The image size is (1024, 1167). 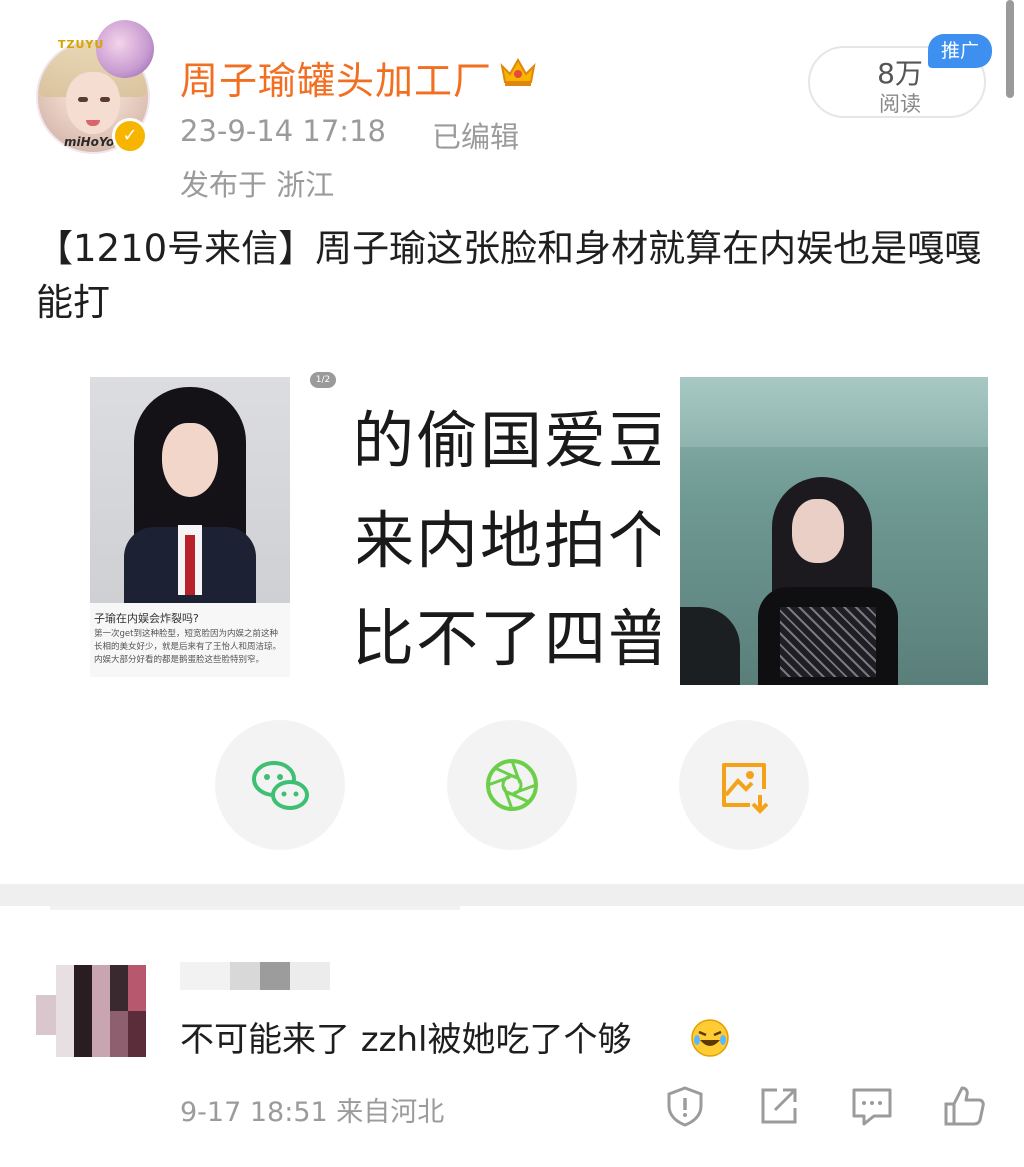 I want to click on image-text-line-2: 来内地拍个, so click(x=509, y=540).